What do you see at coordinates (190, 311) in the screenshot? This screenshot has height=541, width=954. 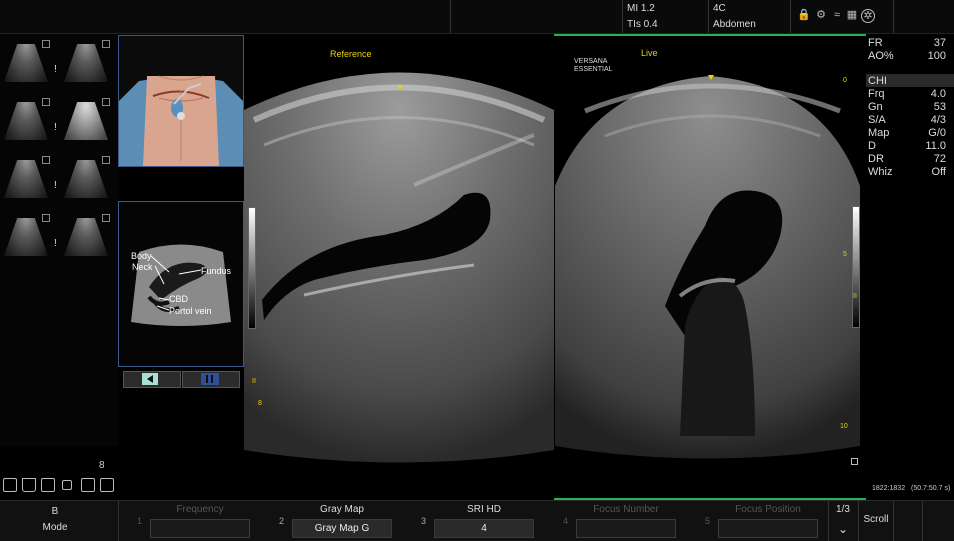 I see `diagram-label: Portol vein` at bounding box center [190, 311].